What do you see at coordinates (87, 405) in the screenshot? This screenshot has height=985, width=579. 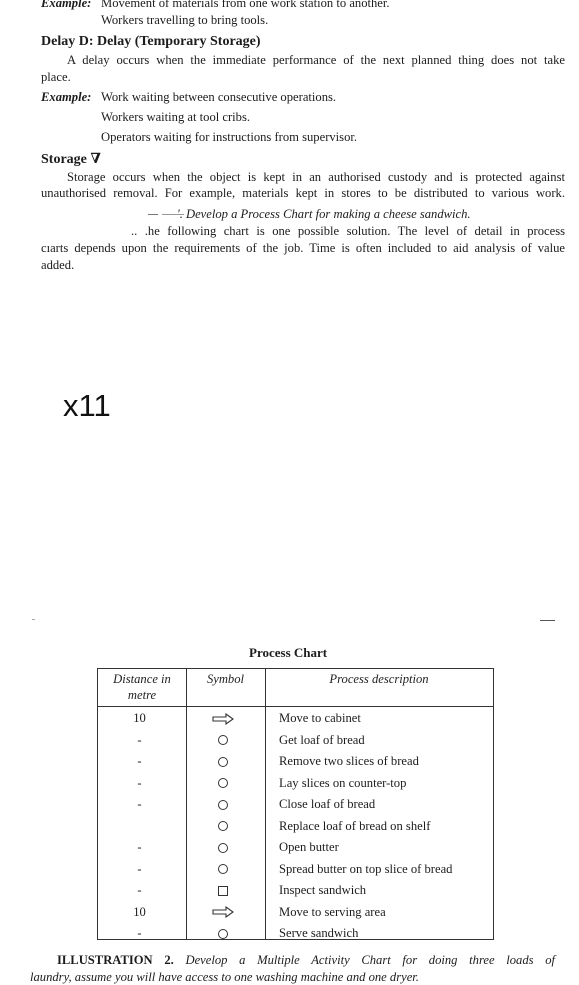 I see `zoom-level-label: x11` at bounding box center [87, 405].